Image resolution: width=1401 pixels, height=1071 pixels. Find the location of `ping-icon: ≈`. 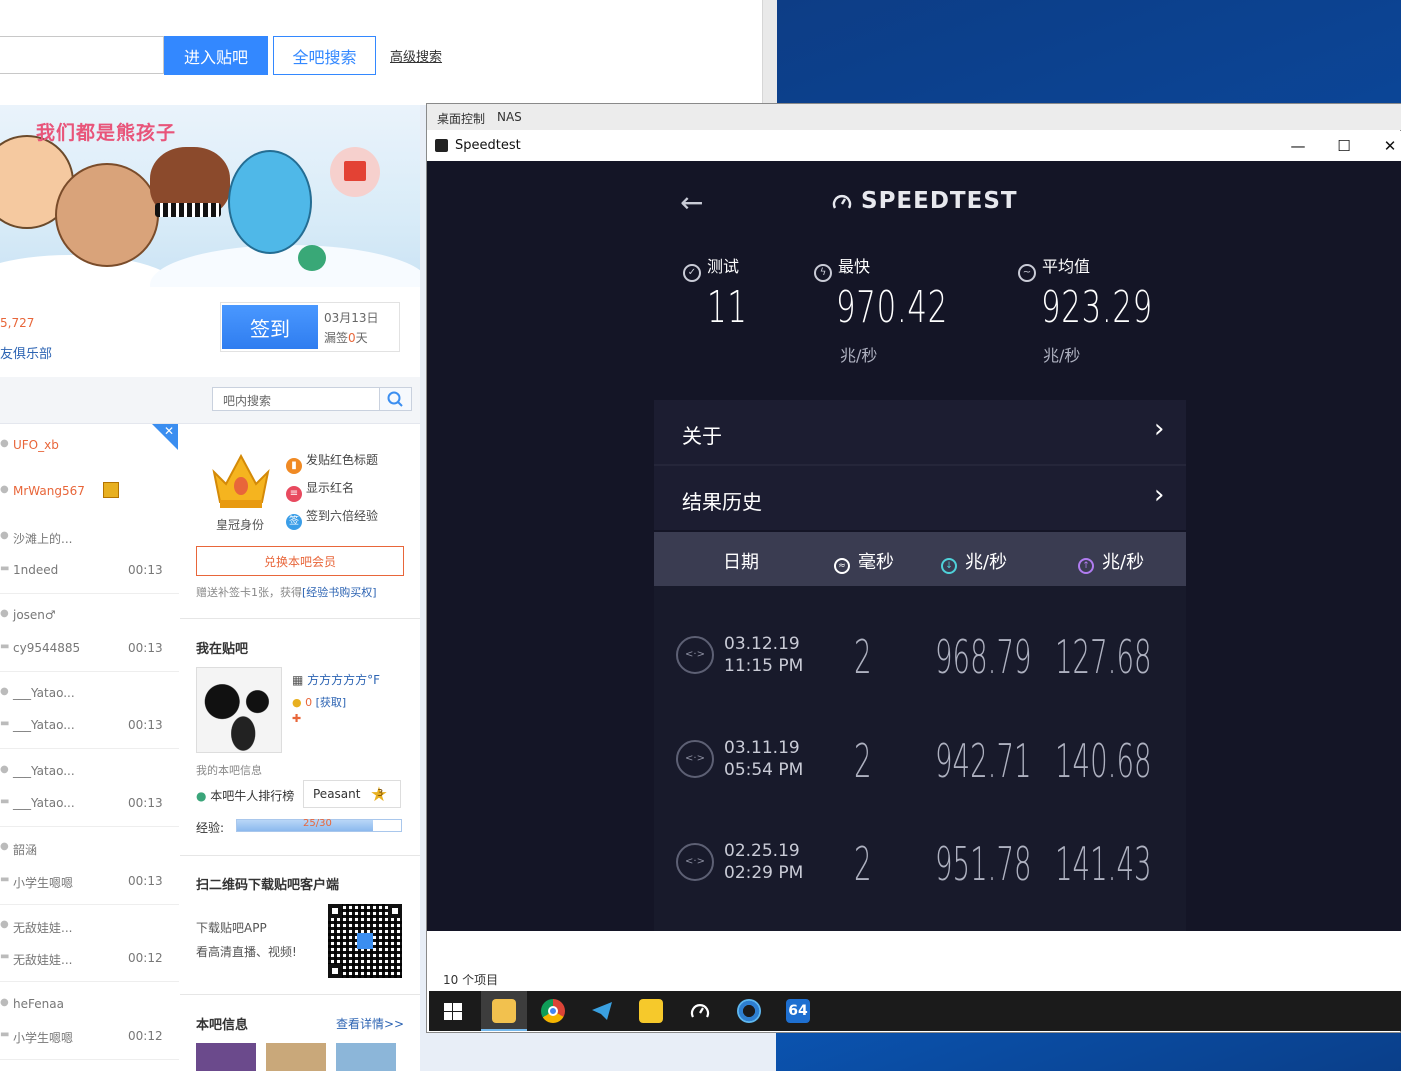

ping-icon: ≈ is located at coordinates (842, 566).